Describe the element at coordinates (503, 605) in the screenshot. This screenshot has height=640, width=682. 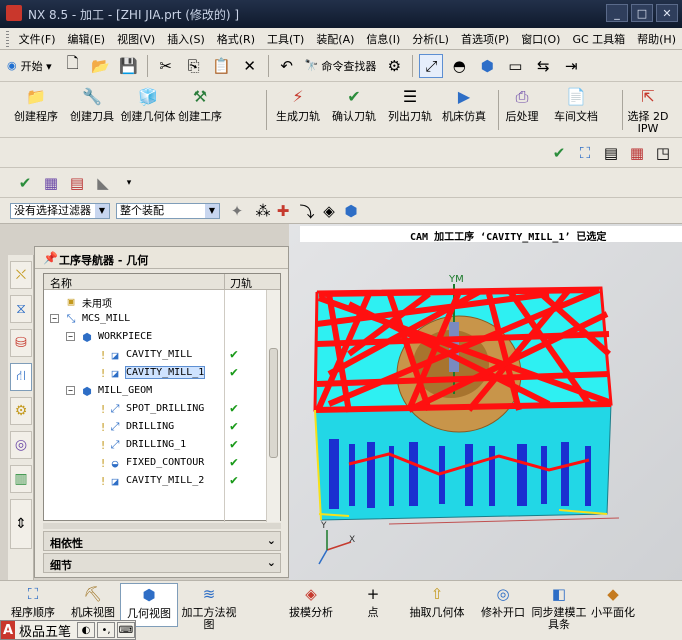
I see `patch-opening-button: ◎ 修补开口` at that location.